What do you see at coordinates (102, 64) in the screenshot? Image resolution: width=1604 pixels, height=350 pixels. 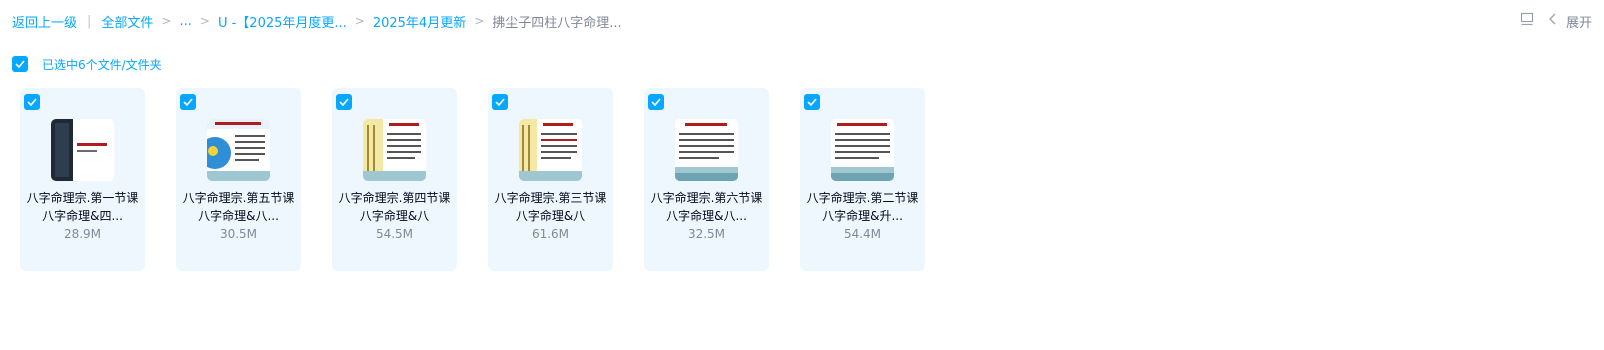 I see `selection-count-label: 已选中6个文件/文件夹` at bounding box center [102, 64].